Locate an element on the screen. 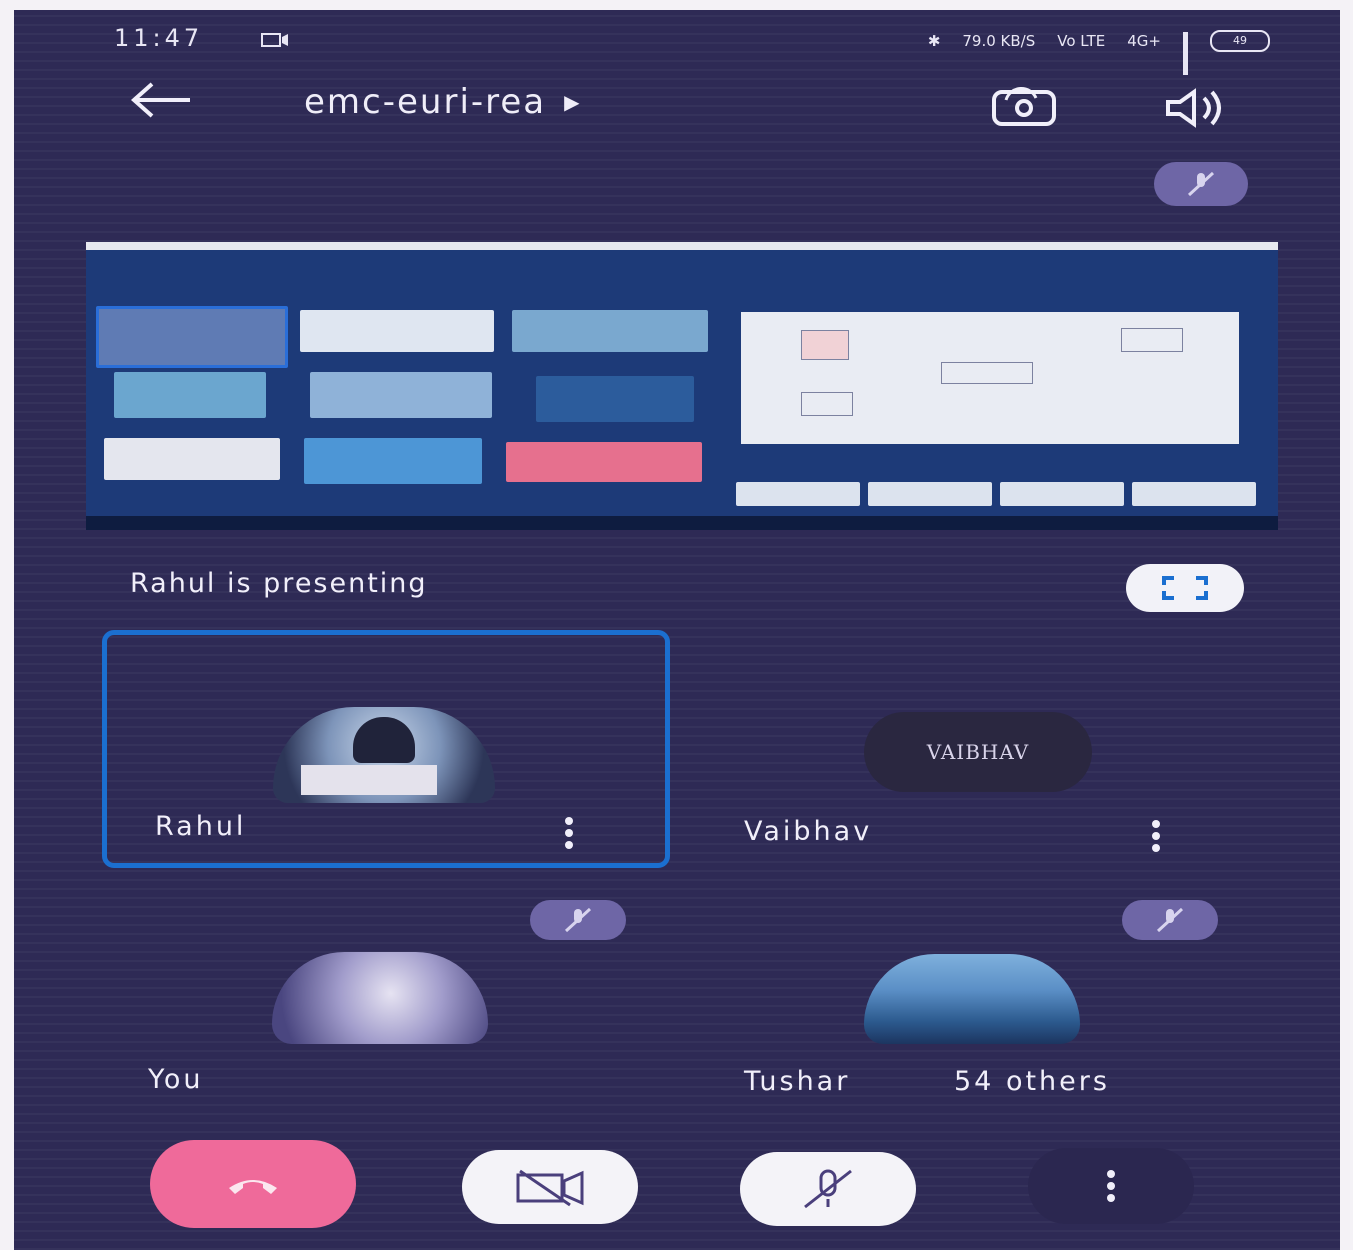 This screenshot has width=1353, height=1250. status-indicators: ✱ 79.0 KB/S Vo LTE 4G+ 49 is located at coordinates (1098, 52).